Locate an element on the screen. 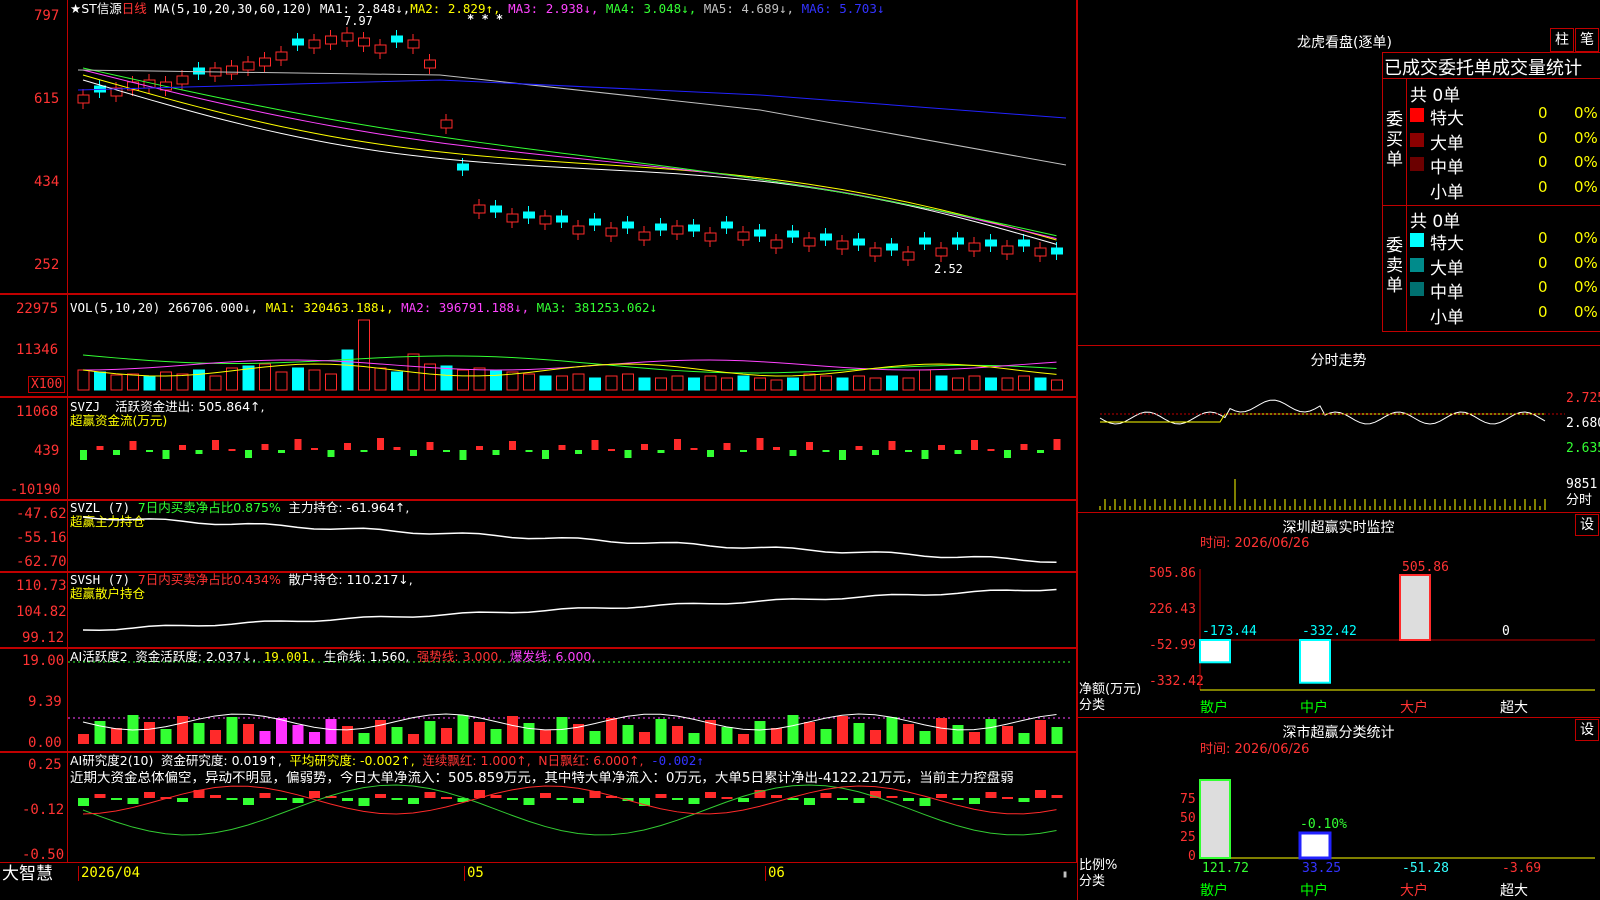  intraday-avg-line is located at coordinates (1322, 418).